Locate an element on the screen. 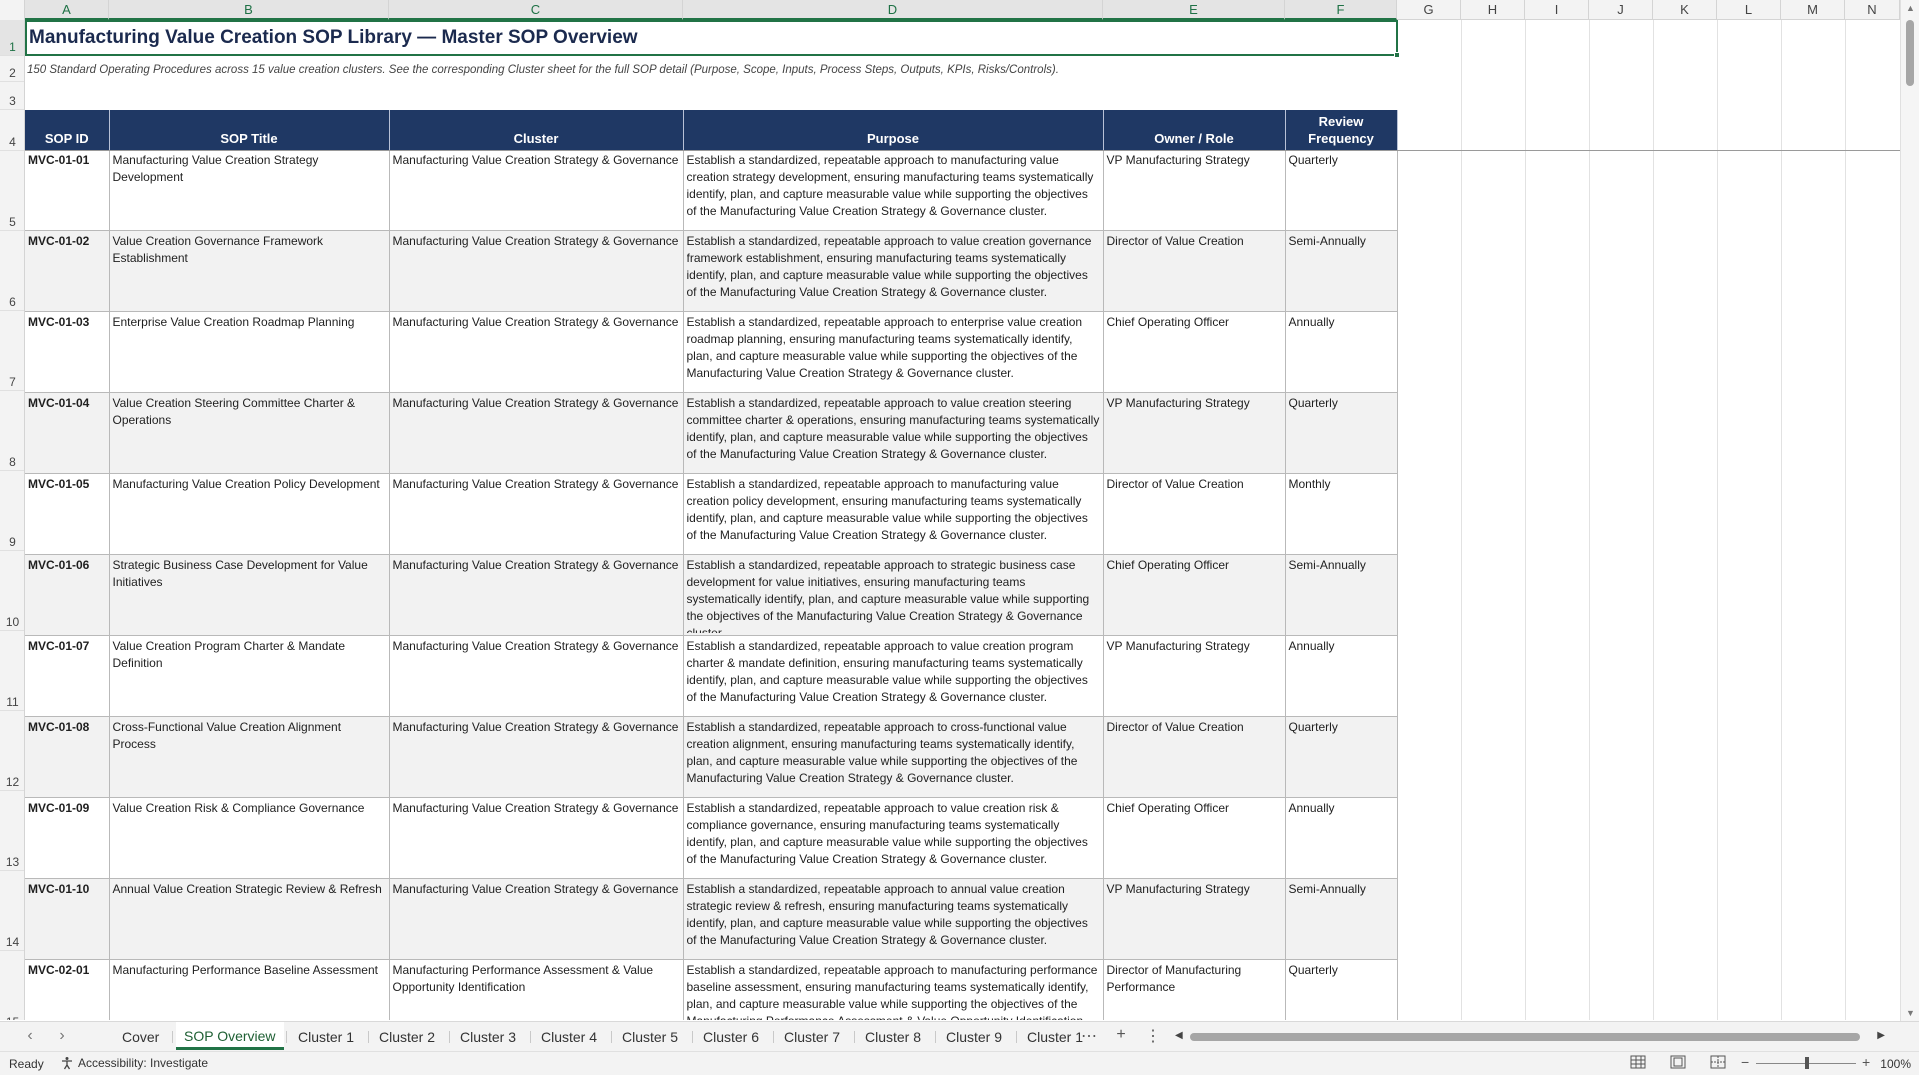  column-header-l: L is located at coordinates (1749, 10).